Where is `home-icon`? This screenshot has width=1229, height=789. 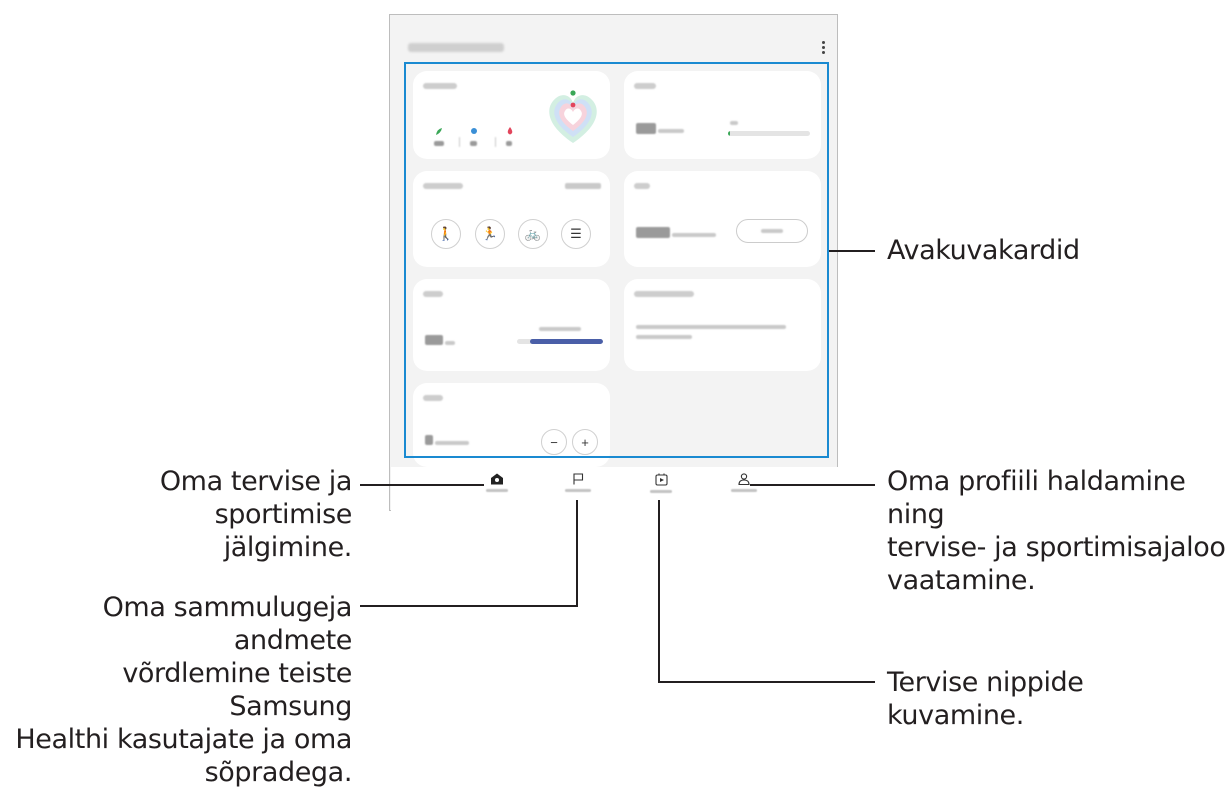 home-icon is located at coordinates (497, 479).